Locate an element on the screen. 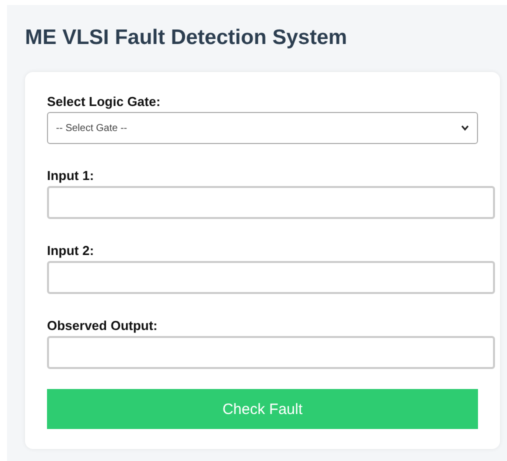  gate-dropdown: -- Select Gate -- is located at coordinates (262, 128).